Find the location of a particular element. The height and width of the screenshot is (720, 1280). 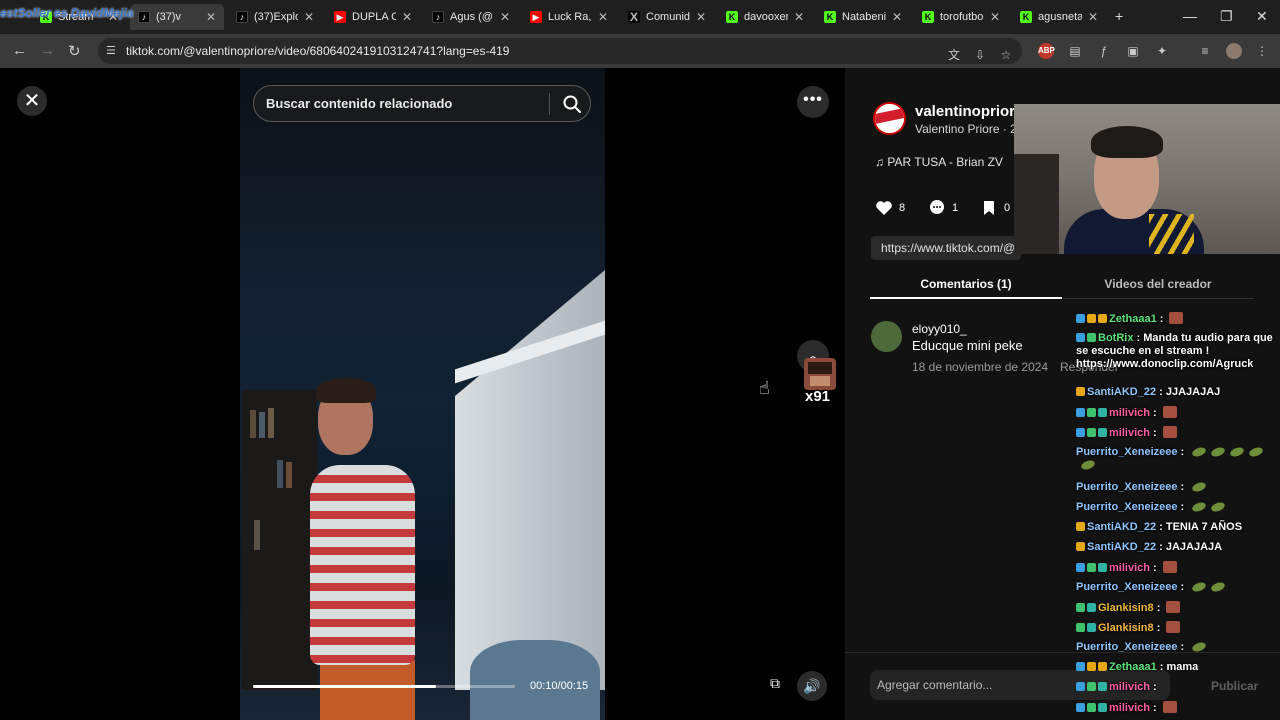

comment-button: 1 is located at coordinates (943, 208).